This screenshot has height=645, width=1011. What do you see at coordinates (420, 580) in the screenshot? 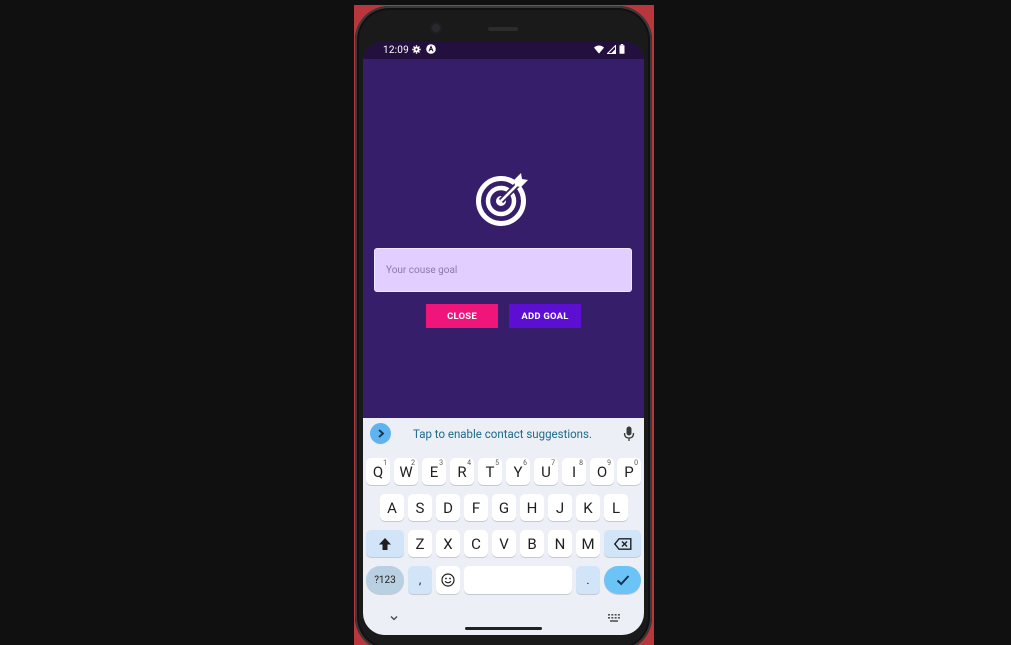
I see `comma-key: ,` at bounding box center [420, 580].